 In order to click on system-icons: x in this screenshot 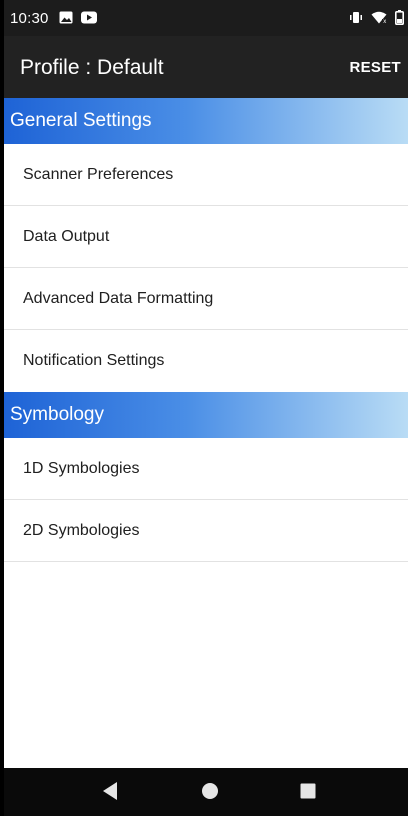, I will do `click(377, 20)`.